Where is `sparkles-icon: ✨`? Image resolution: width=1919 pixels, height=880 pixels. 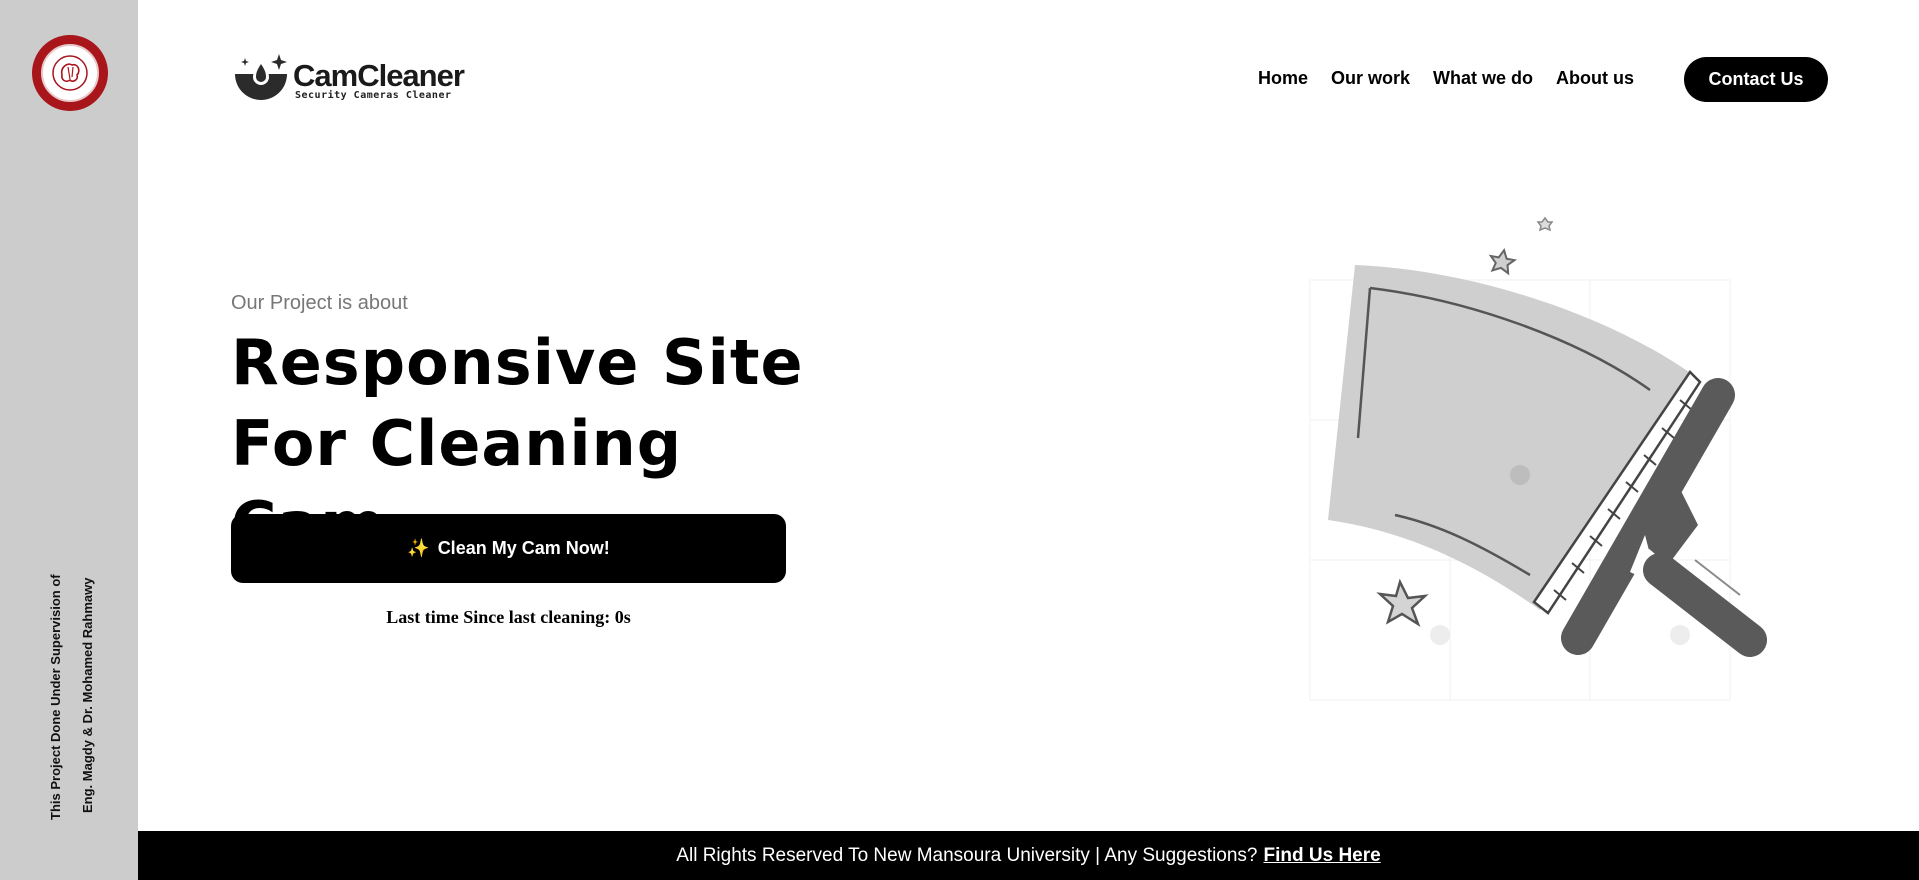
sparkles-icon: ✨ is located at coordinates (418, 548).